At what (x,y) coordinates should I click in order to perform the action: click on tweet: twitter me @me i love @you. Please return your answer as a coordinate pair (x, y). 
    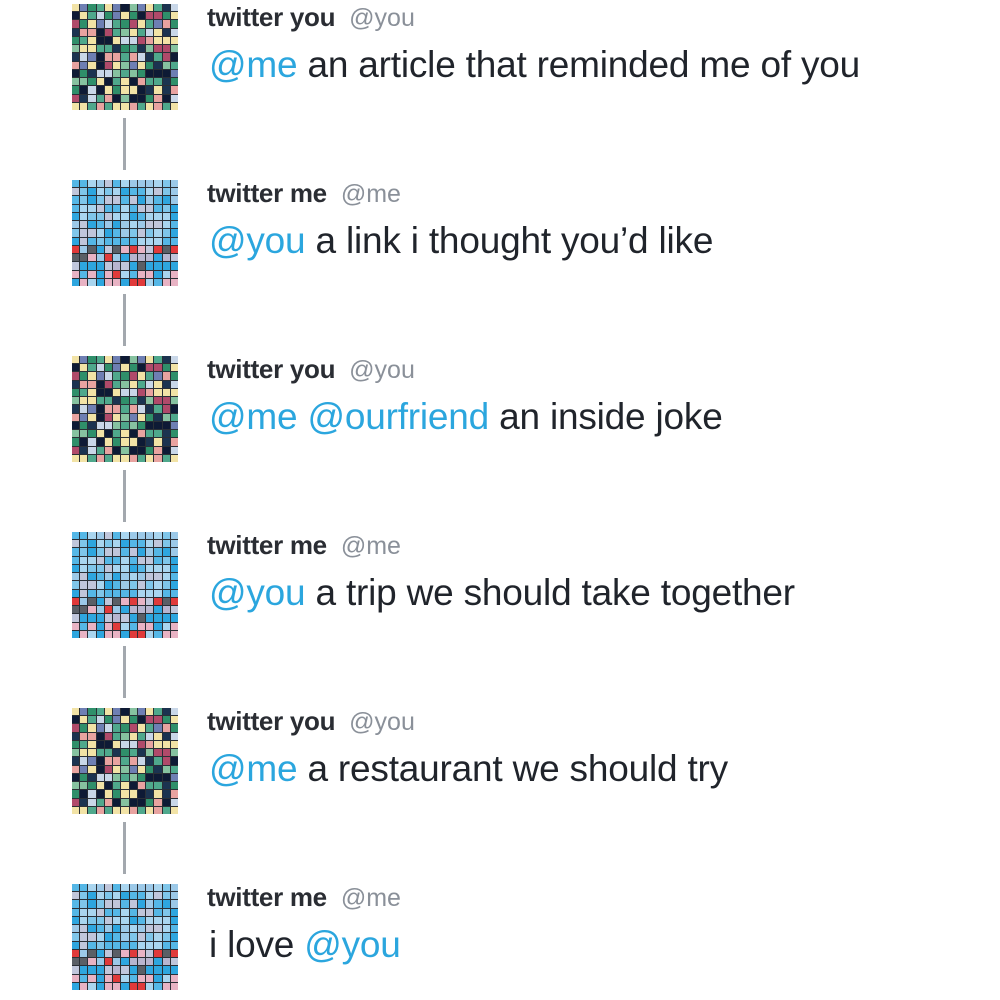
    Looking at the image, I should click on (532, 935).